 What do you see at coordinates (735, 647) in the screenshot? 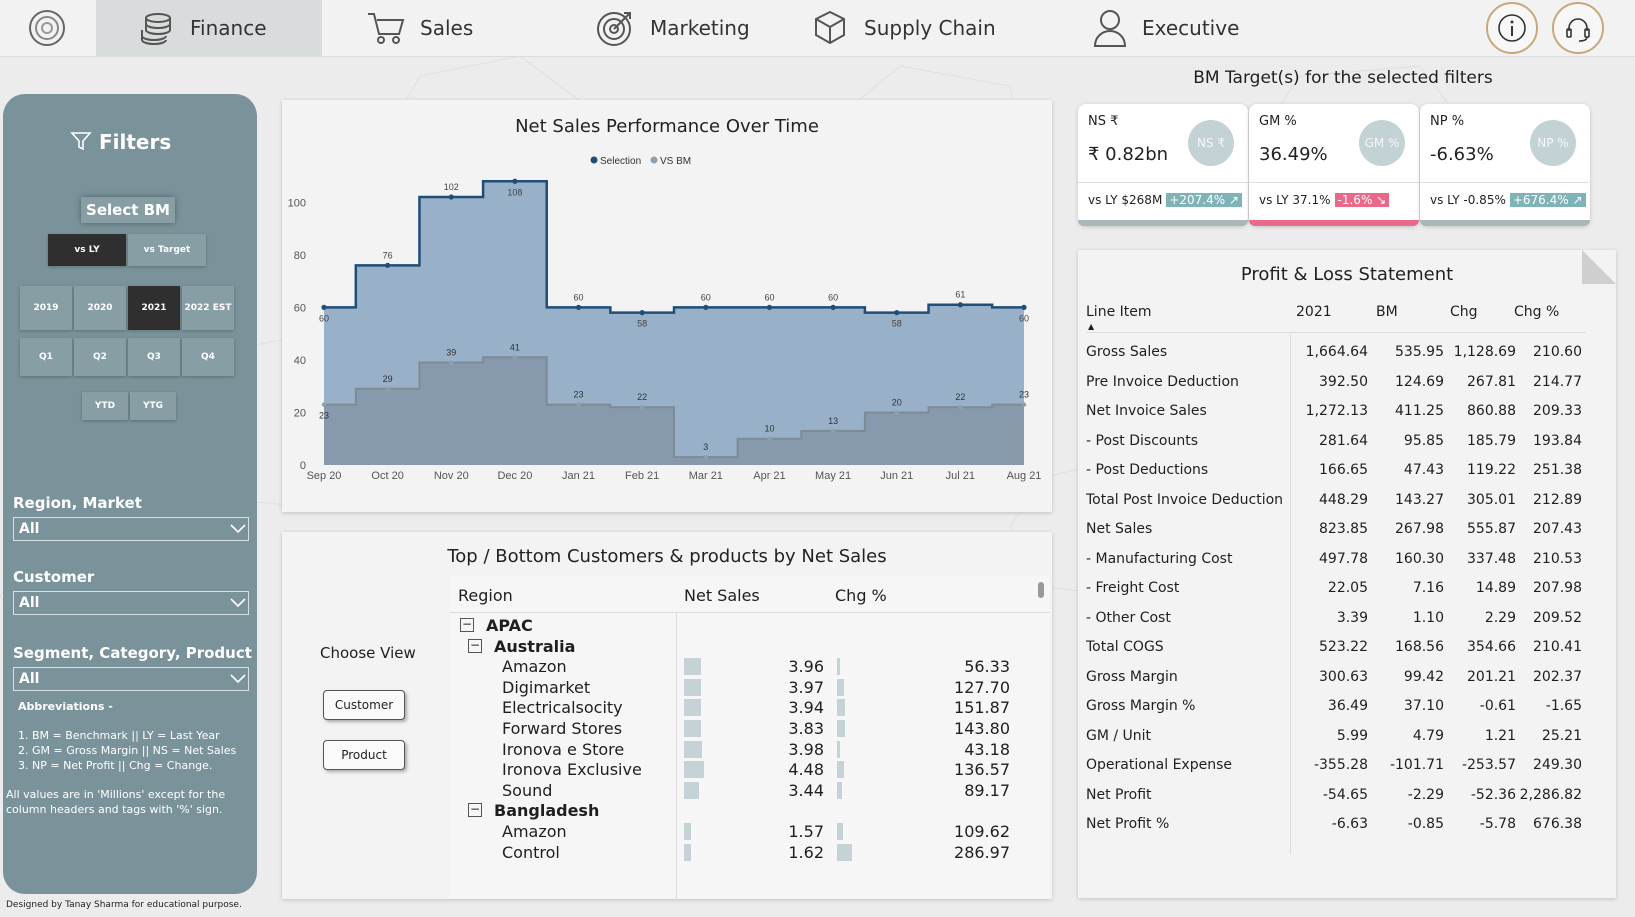
I see `group-row: − Australia` at bounding box center [735, 647].